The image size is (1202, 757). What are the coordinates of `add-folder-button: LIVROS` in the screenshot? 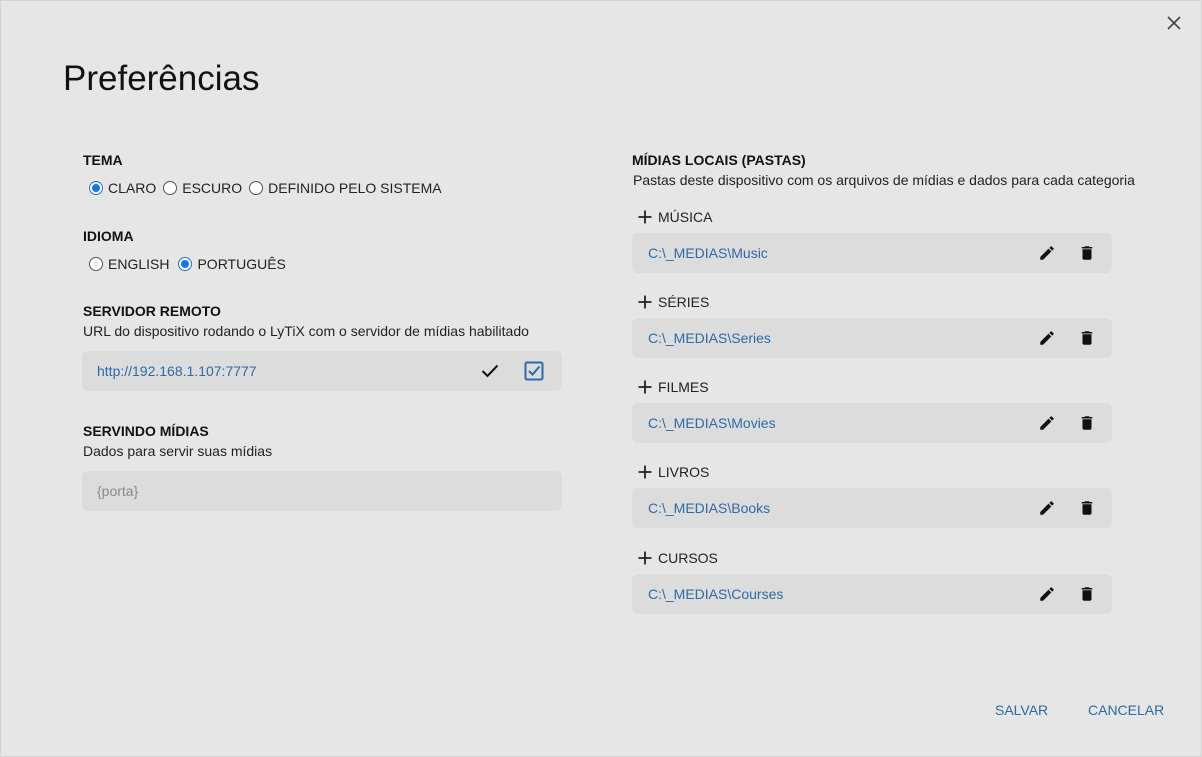 It's located at (673, 472).